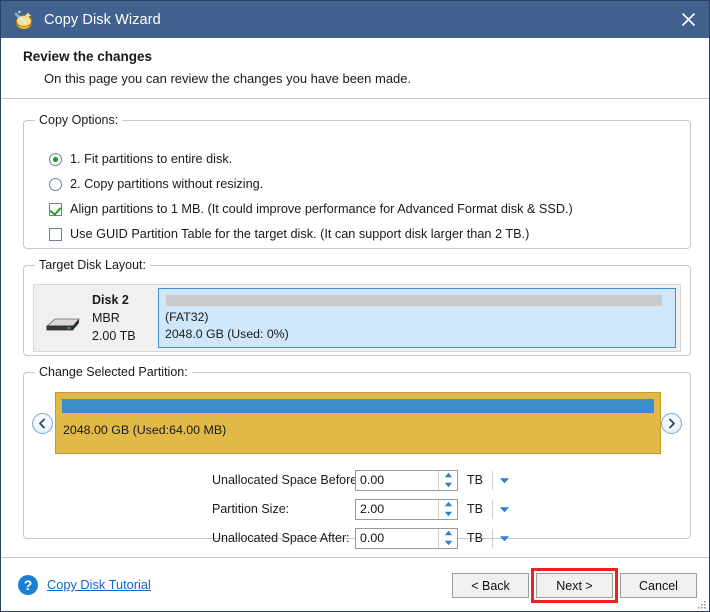  What do you see at coordinates (102, 19) in the screenshot?
I see `window-title: Copy Disk Wizard` at bounding box center [102, 19].